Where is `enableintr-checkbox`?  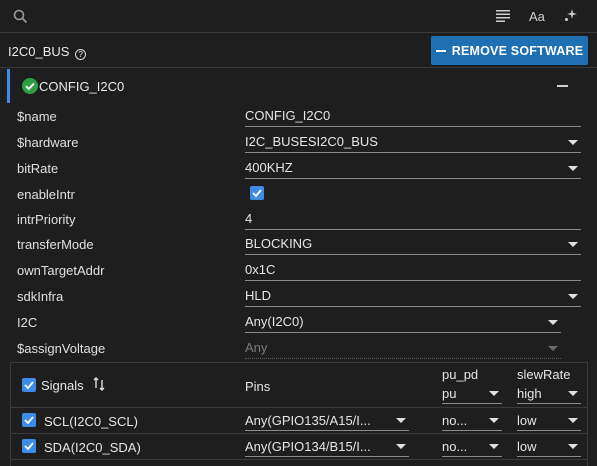
enableintr-checkbox is located at coordinates (257, 193).